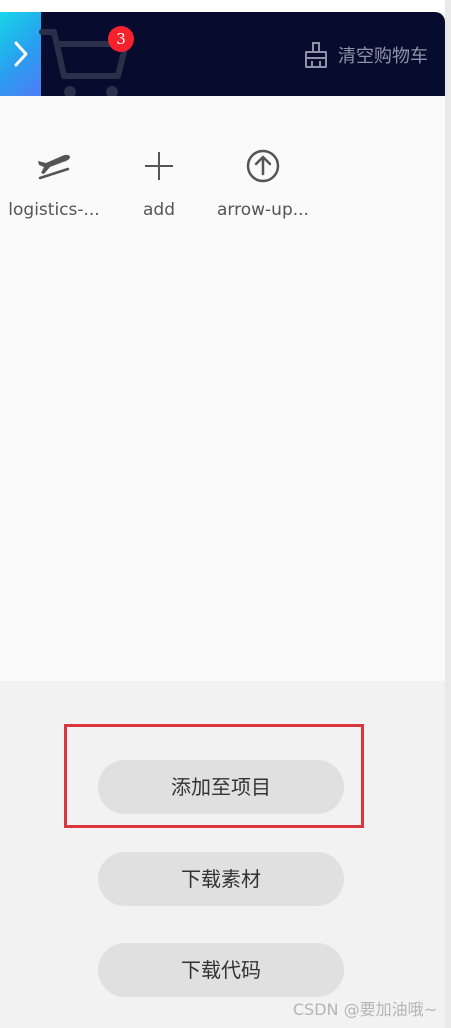 This screenshot has width=451, height=1028. Describe the element at coordinates (222, 54) in the screenshot. I see `cart-header: 3 清空购物车` at that location.